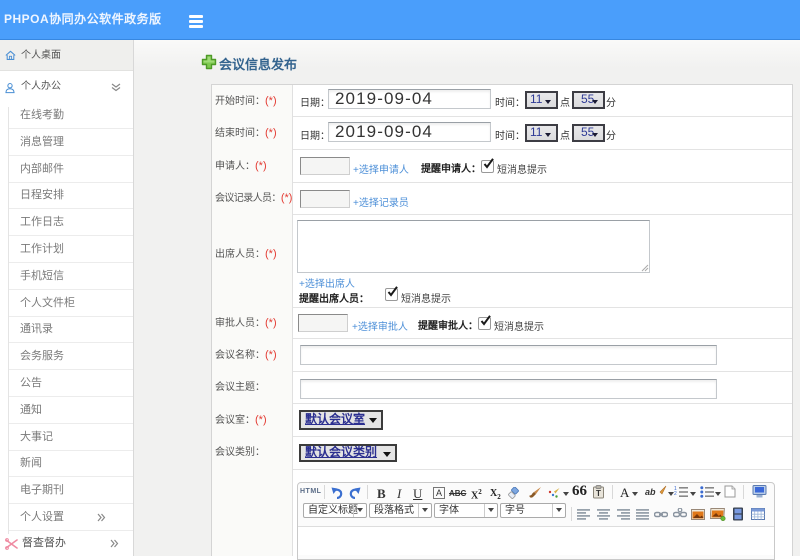  What do you see at coordinates (675, 494) in the screenshot?
I see `svg-text: 2` at bounding box center [675, 494].